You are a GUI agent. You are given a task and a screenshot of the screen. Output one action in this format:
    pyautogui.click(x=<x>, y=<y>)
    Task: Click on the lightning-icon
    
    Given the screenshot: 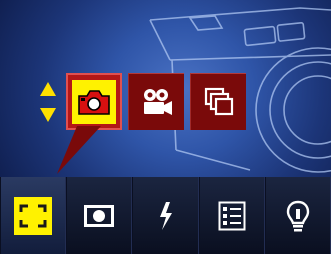 What is the action you would take?
    pyautogui.click(x=165, y=215)
    